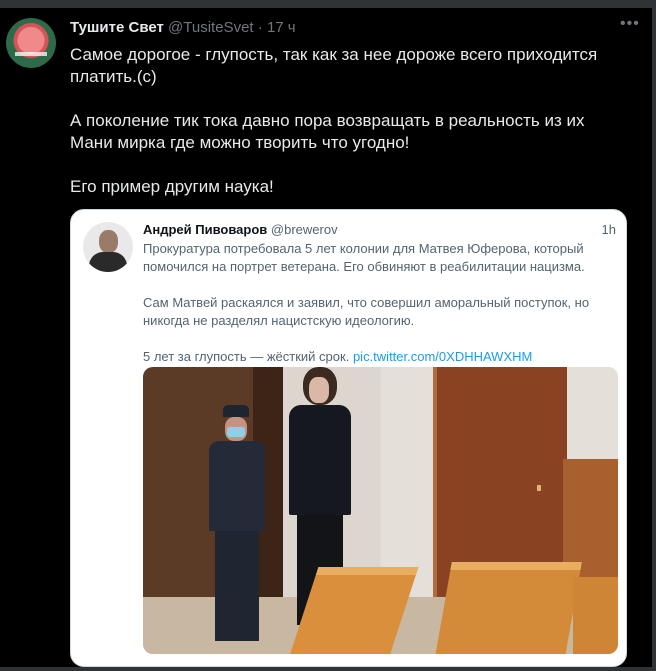  What do you see at coordinates (630, 24) in the screenshot?
I see `more-options-icon: •••` at bounding box center [630, 24].